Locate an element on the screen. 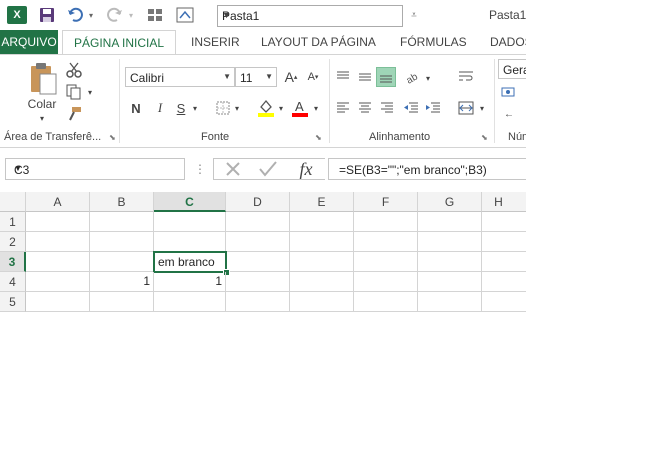  cell-d1 is located at coordinates (258, 222).